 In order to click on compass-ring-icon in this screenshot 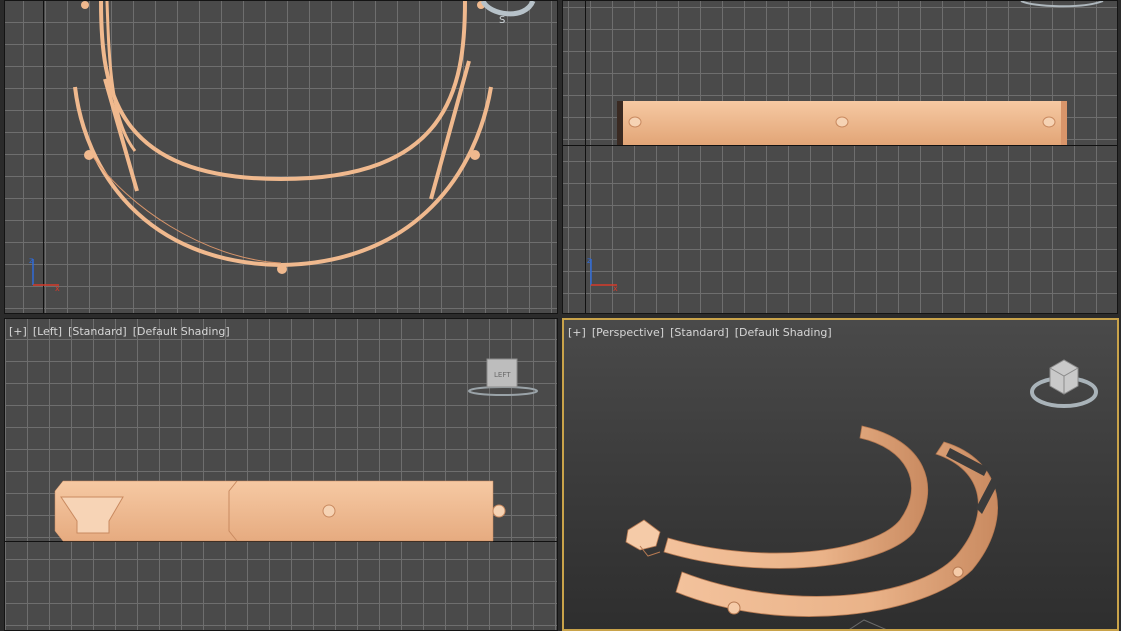, I will do `click(1062, 4)`.